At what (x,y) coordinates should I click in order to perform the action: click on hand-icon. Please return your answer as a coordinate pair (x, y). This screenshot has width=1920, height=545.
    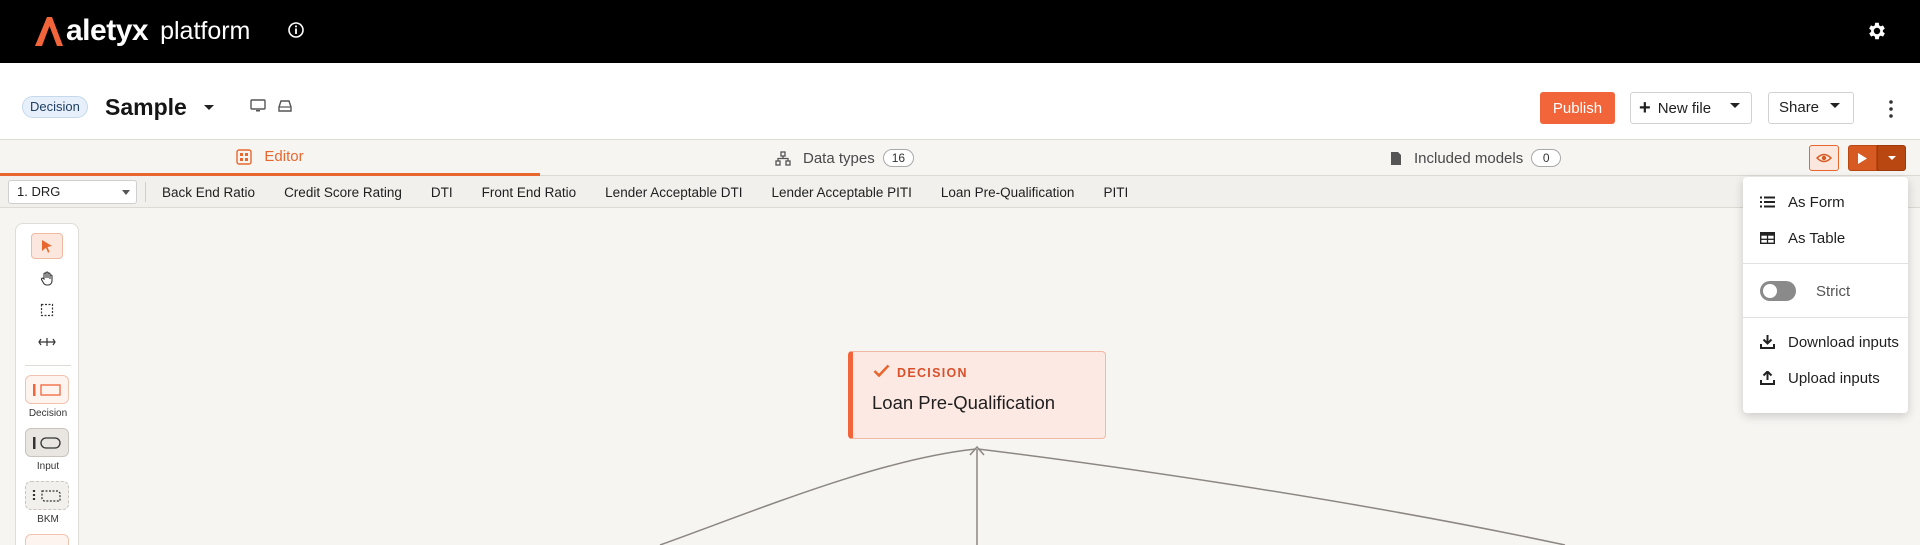
    Looking at the image, I should click on (46, 278).